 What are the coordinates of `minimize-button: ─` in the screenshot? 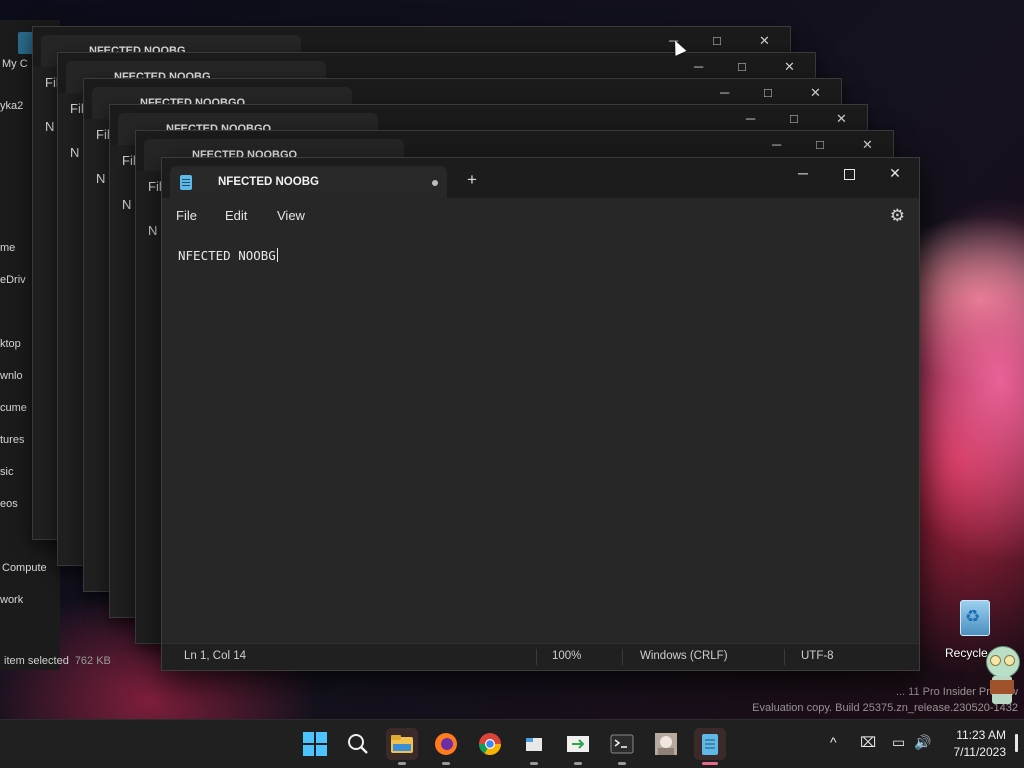 It's located at (803, 173).